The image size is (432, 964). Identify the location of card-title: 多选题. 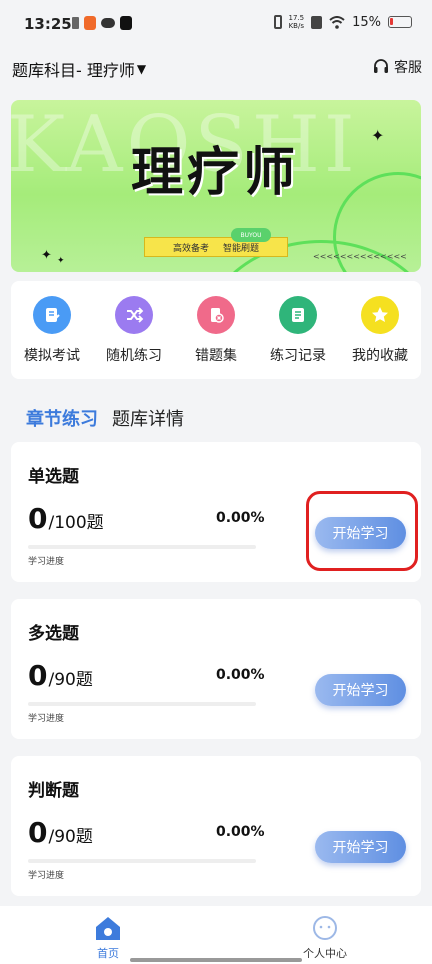
(53, 634).